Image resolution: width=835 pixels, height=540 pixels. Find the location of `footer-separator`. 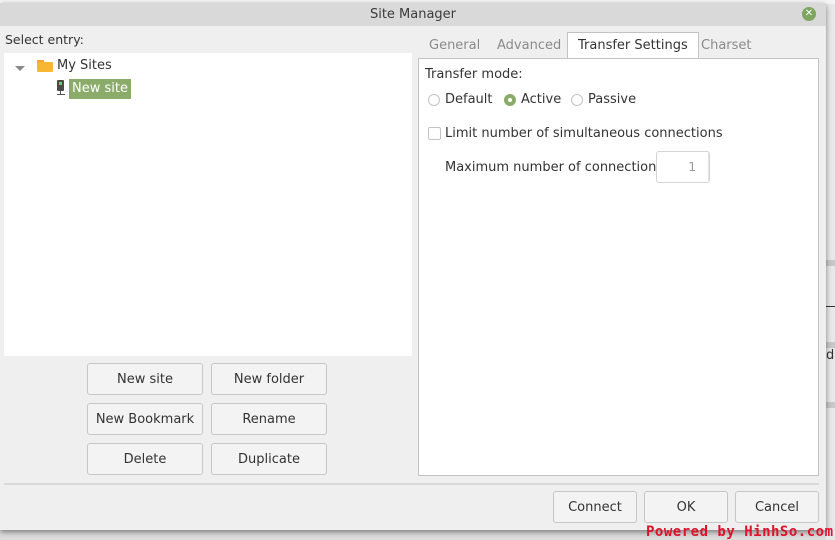

footer-separator is located at coordinates (411, 484).